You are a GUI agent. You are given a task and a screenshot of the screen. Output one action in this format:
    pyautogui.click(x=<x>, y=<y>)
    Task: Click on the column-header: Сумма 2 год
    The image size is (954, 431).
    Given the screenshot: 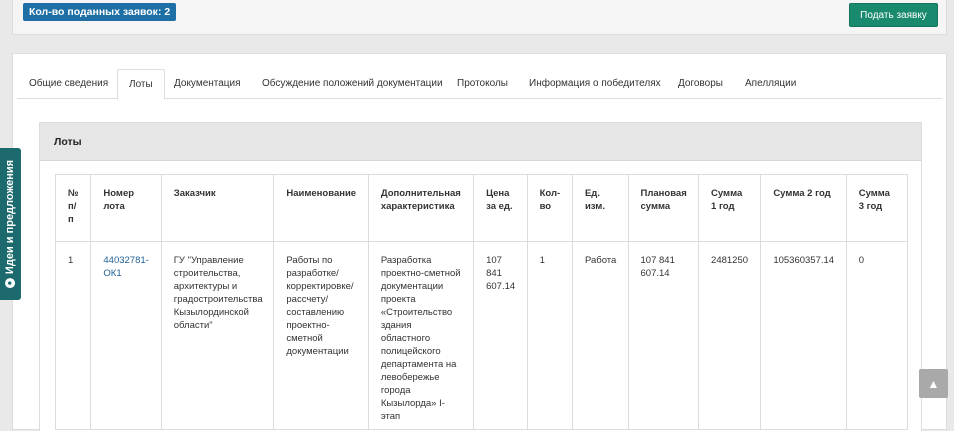 What is the action you would take?
    pyautogui.click(x=803, y=208)
    